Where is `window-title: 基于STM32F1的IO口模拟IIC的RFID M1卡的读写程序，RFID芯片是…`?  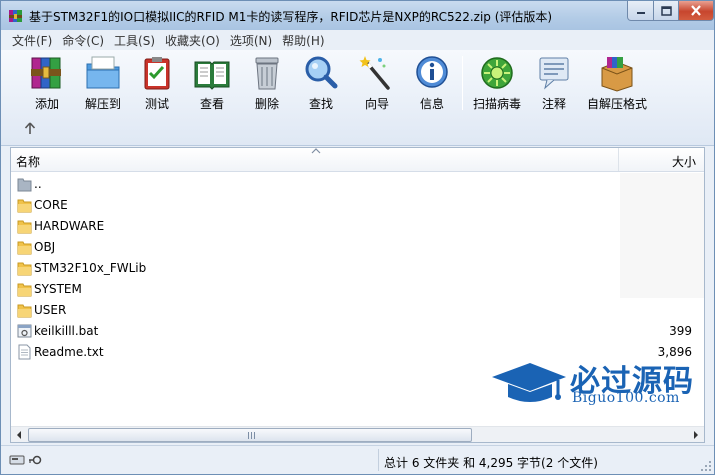 window-title: 基于STM32F1的IO口模拟IIC的RFID M1卡的读写程序，RFID芯片是… is located at coordinates (291, 17).